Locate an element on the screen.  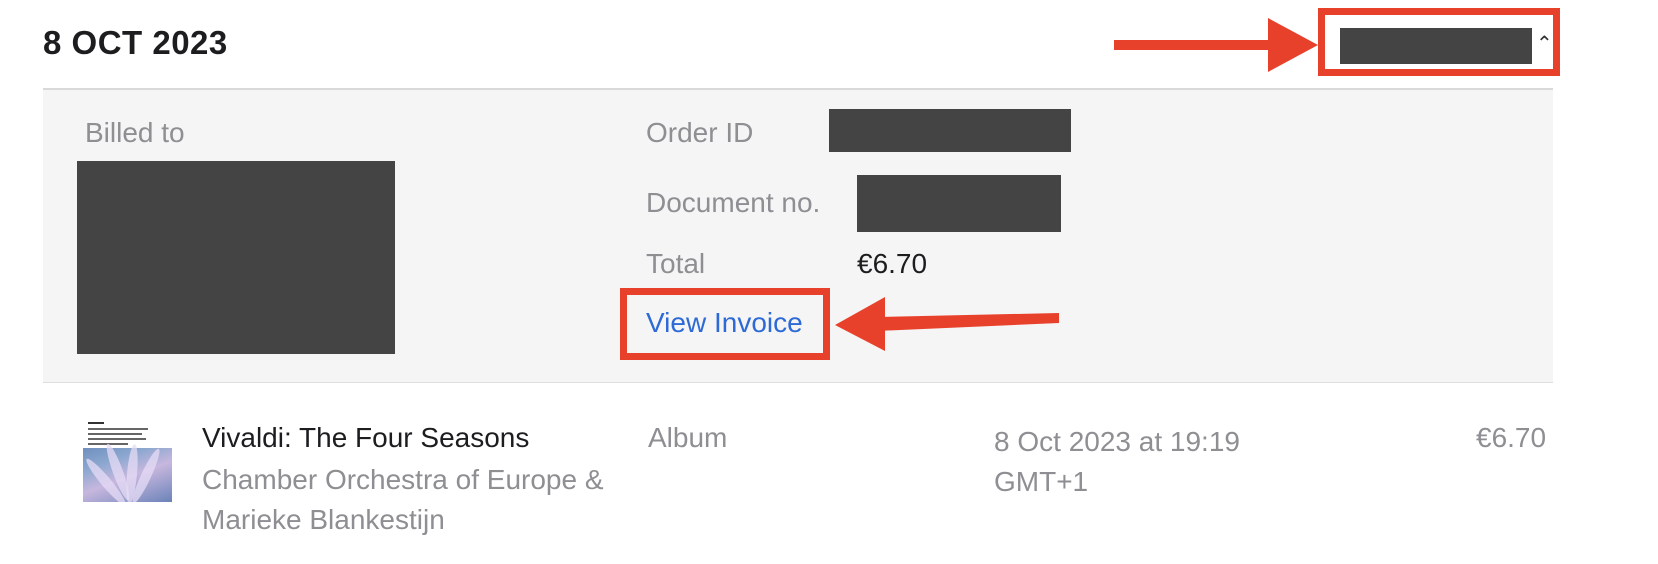
item-title: Vivaldi: The Four Seasons is located at coordinates (366, 437).